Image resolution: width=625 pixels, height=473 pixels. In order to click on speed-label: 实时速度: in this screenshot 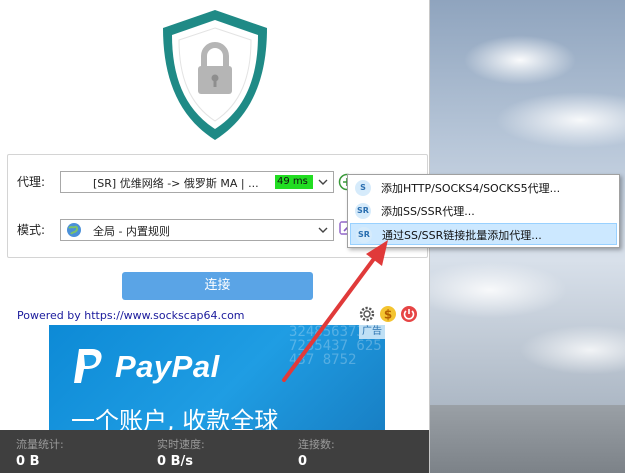, I will do `click(181, 444)`.